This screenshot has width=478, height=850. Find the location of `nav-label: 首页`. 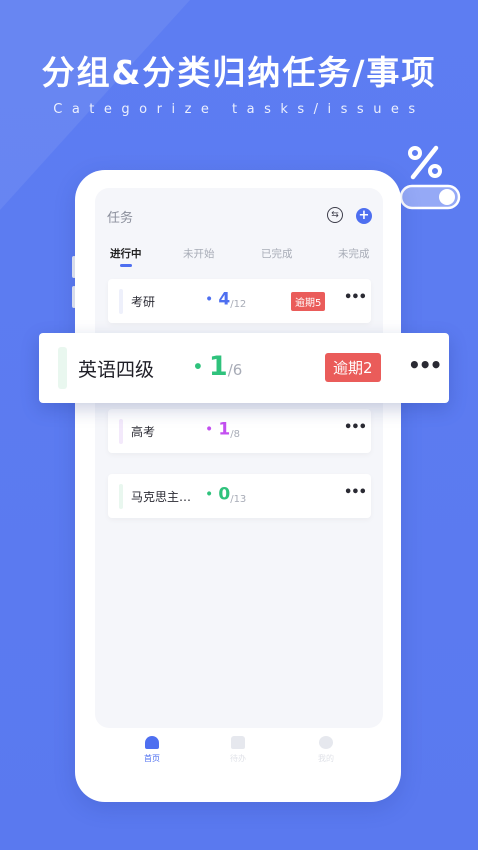

nav-label: 首页 is located at coordinates (152, 758).